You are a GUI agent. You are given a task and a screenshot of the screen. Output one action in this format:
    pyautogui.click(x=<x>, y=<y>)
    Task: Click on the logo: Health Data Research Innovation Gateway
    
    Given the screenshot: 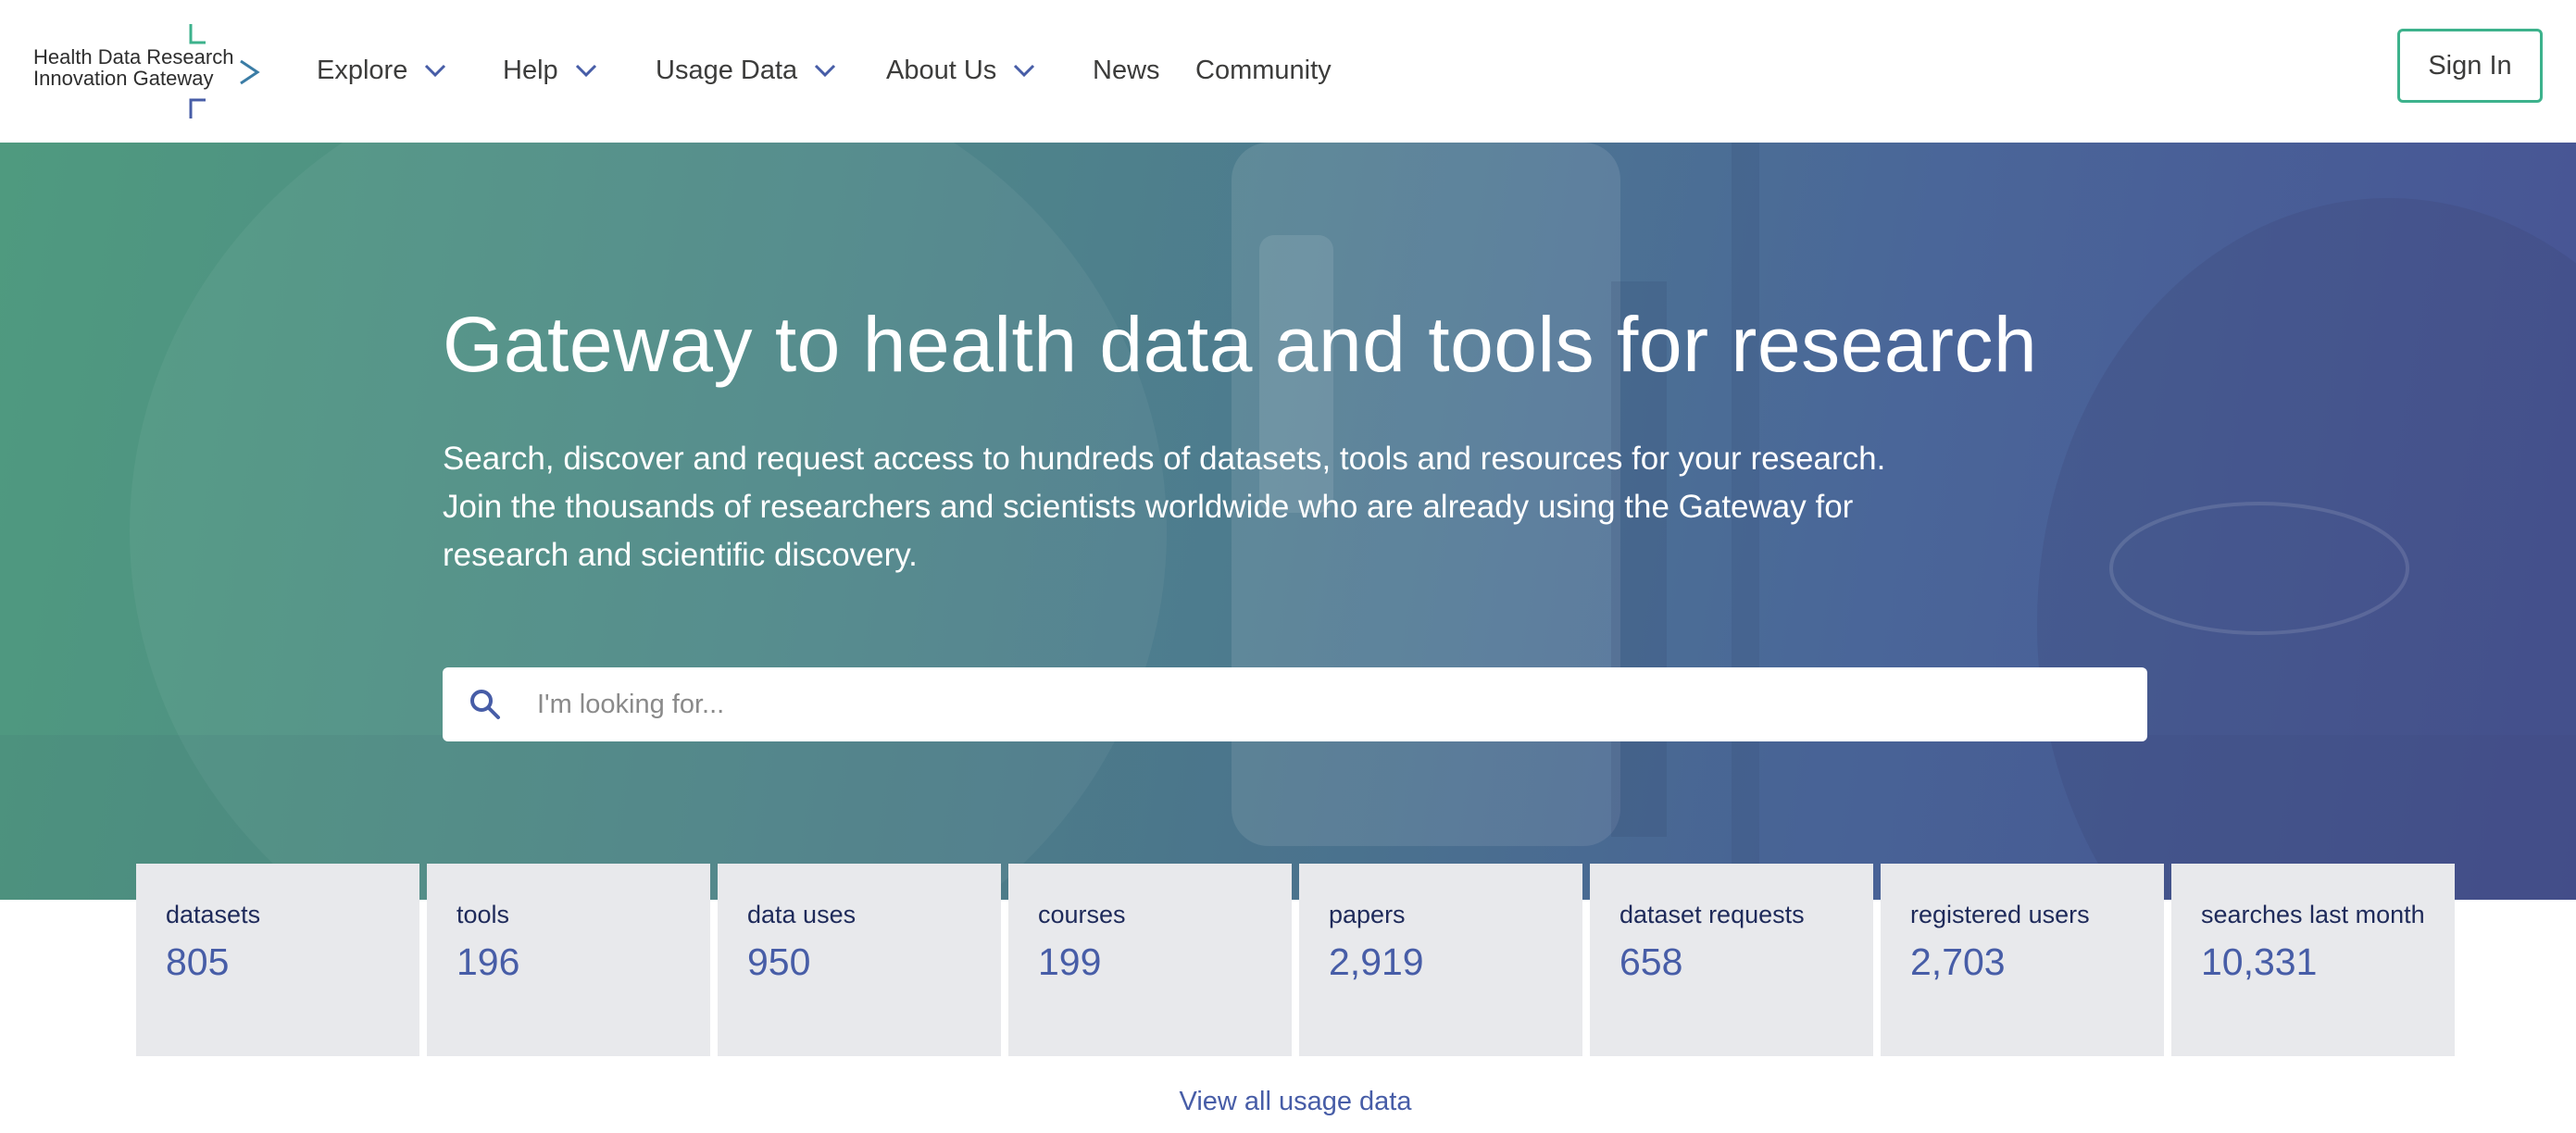 What is the action you would take?
    pyautogui.click(x=149, y=70)
    